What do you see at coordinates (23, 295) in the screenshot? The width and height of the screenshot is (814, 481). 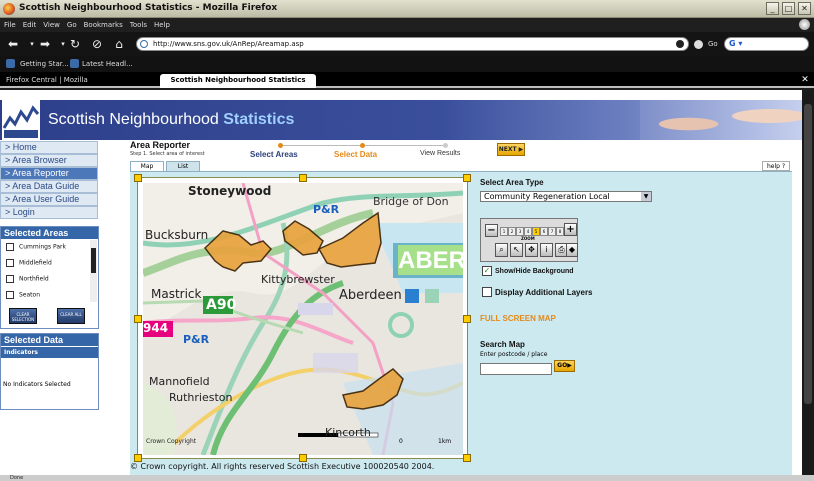 I see `area-item: Seaton` at bounding box center [23, 295].